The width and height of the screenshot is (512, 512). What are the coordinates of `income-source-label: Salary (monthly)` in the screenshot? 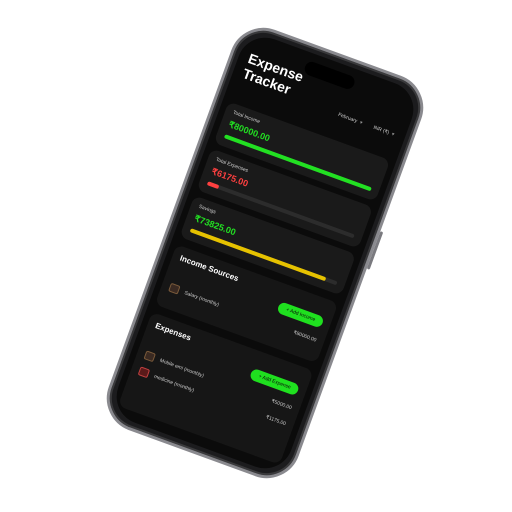 It's located at (201, 298).